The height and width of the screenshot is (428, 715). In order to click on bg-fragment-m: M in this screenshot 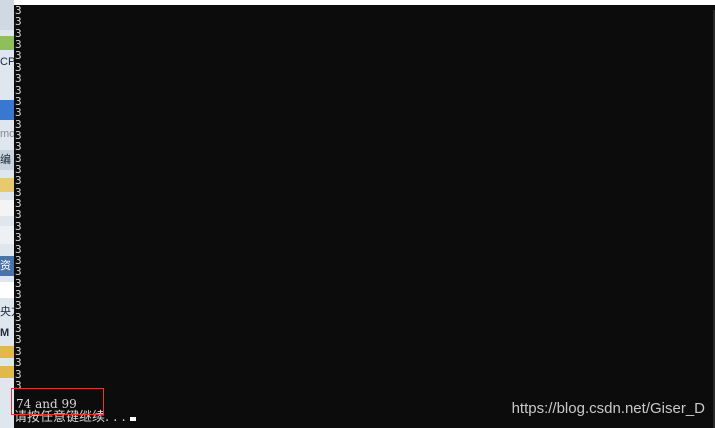, I will do `click(5, 333)`.